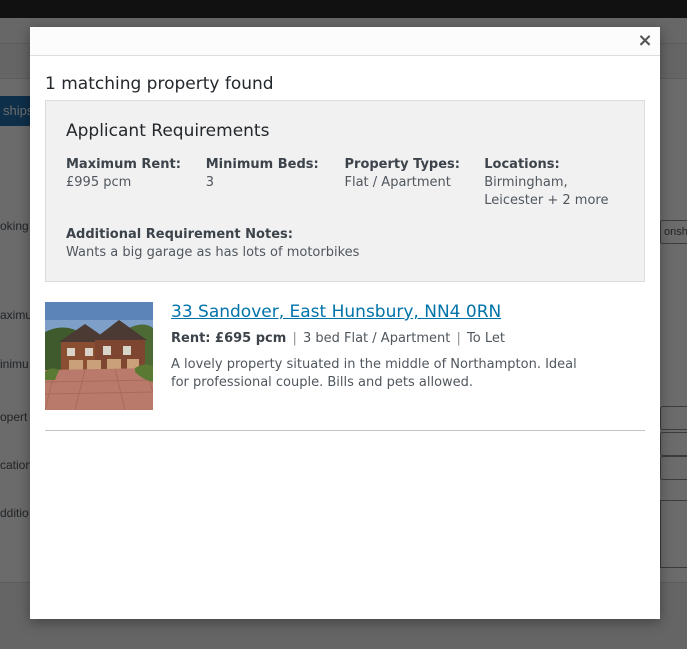 This screenshot has width=687, height=649. Describe the element at coordinates (345, 41) in the screenshot. I see `modal-header: ×` at that location.